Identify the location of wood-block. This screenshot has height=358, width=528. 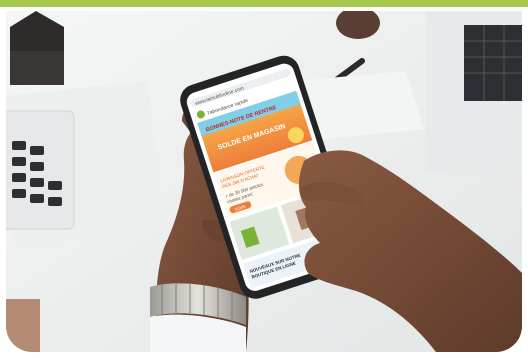
(23, 325).